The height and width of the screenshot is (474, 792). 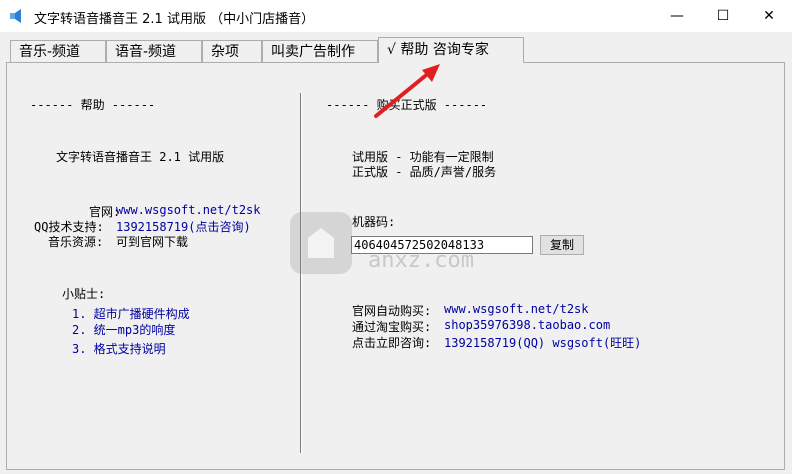 I want to click on consult-link: 1392158719(QQ) wsgsoft(旺旺), so click(x=542, y=342).